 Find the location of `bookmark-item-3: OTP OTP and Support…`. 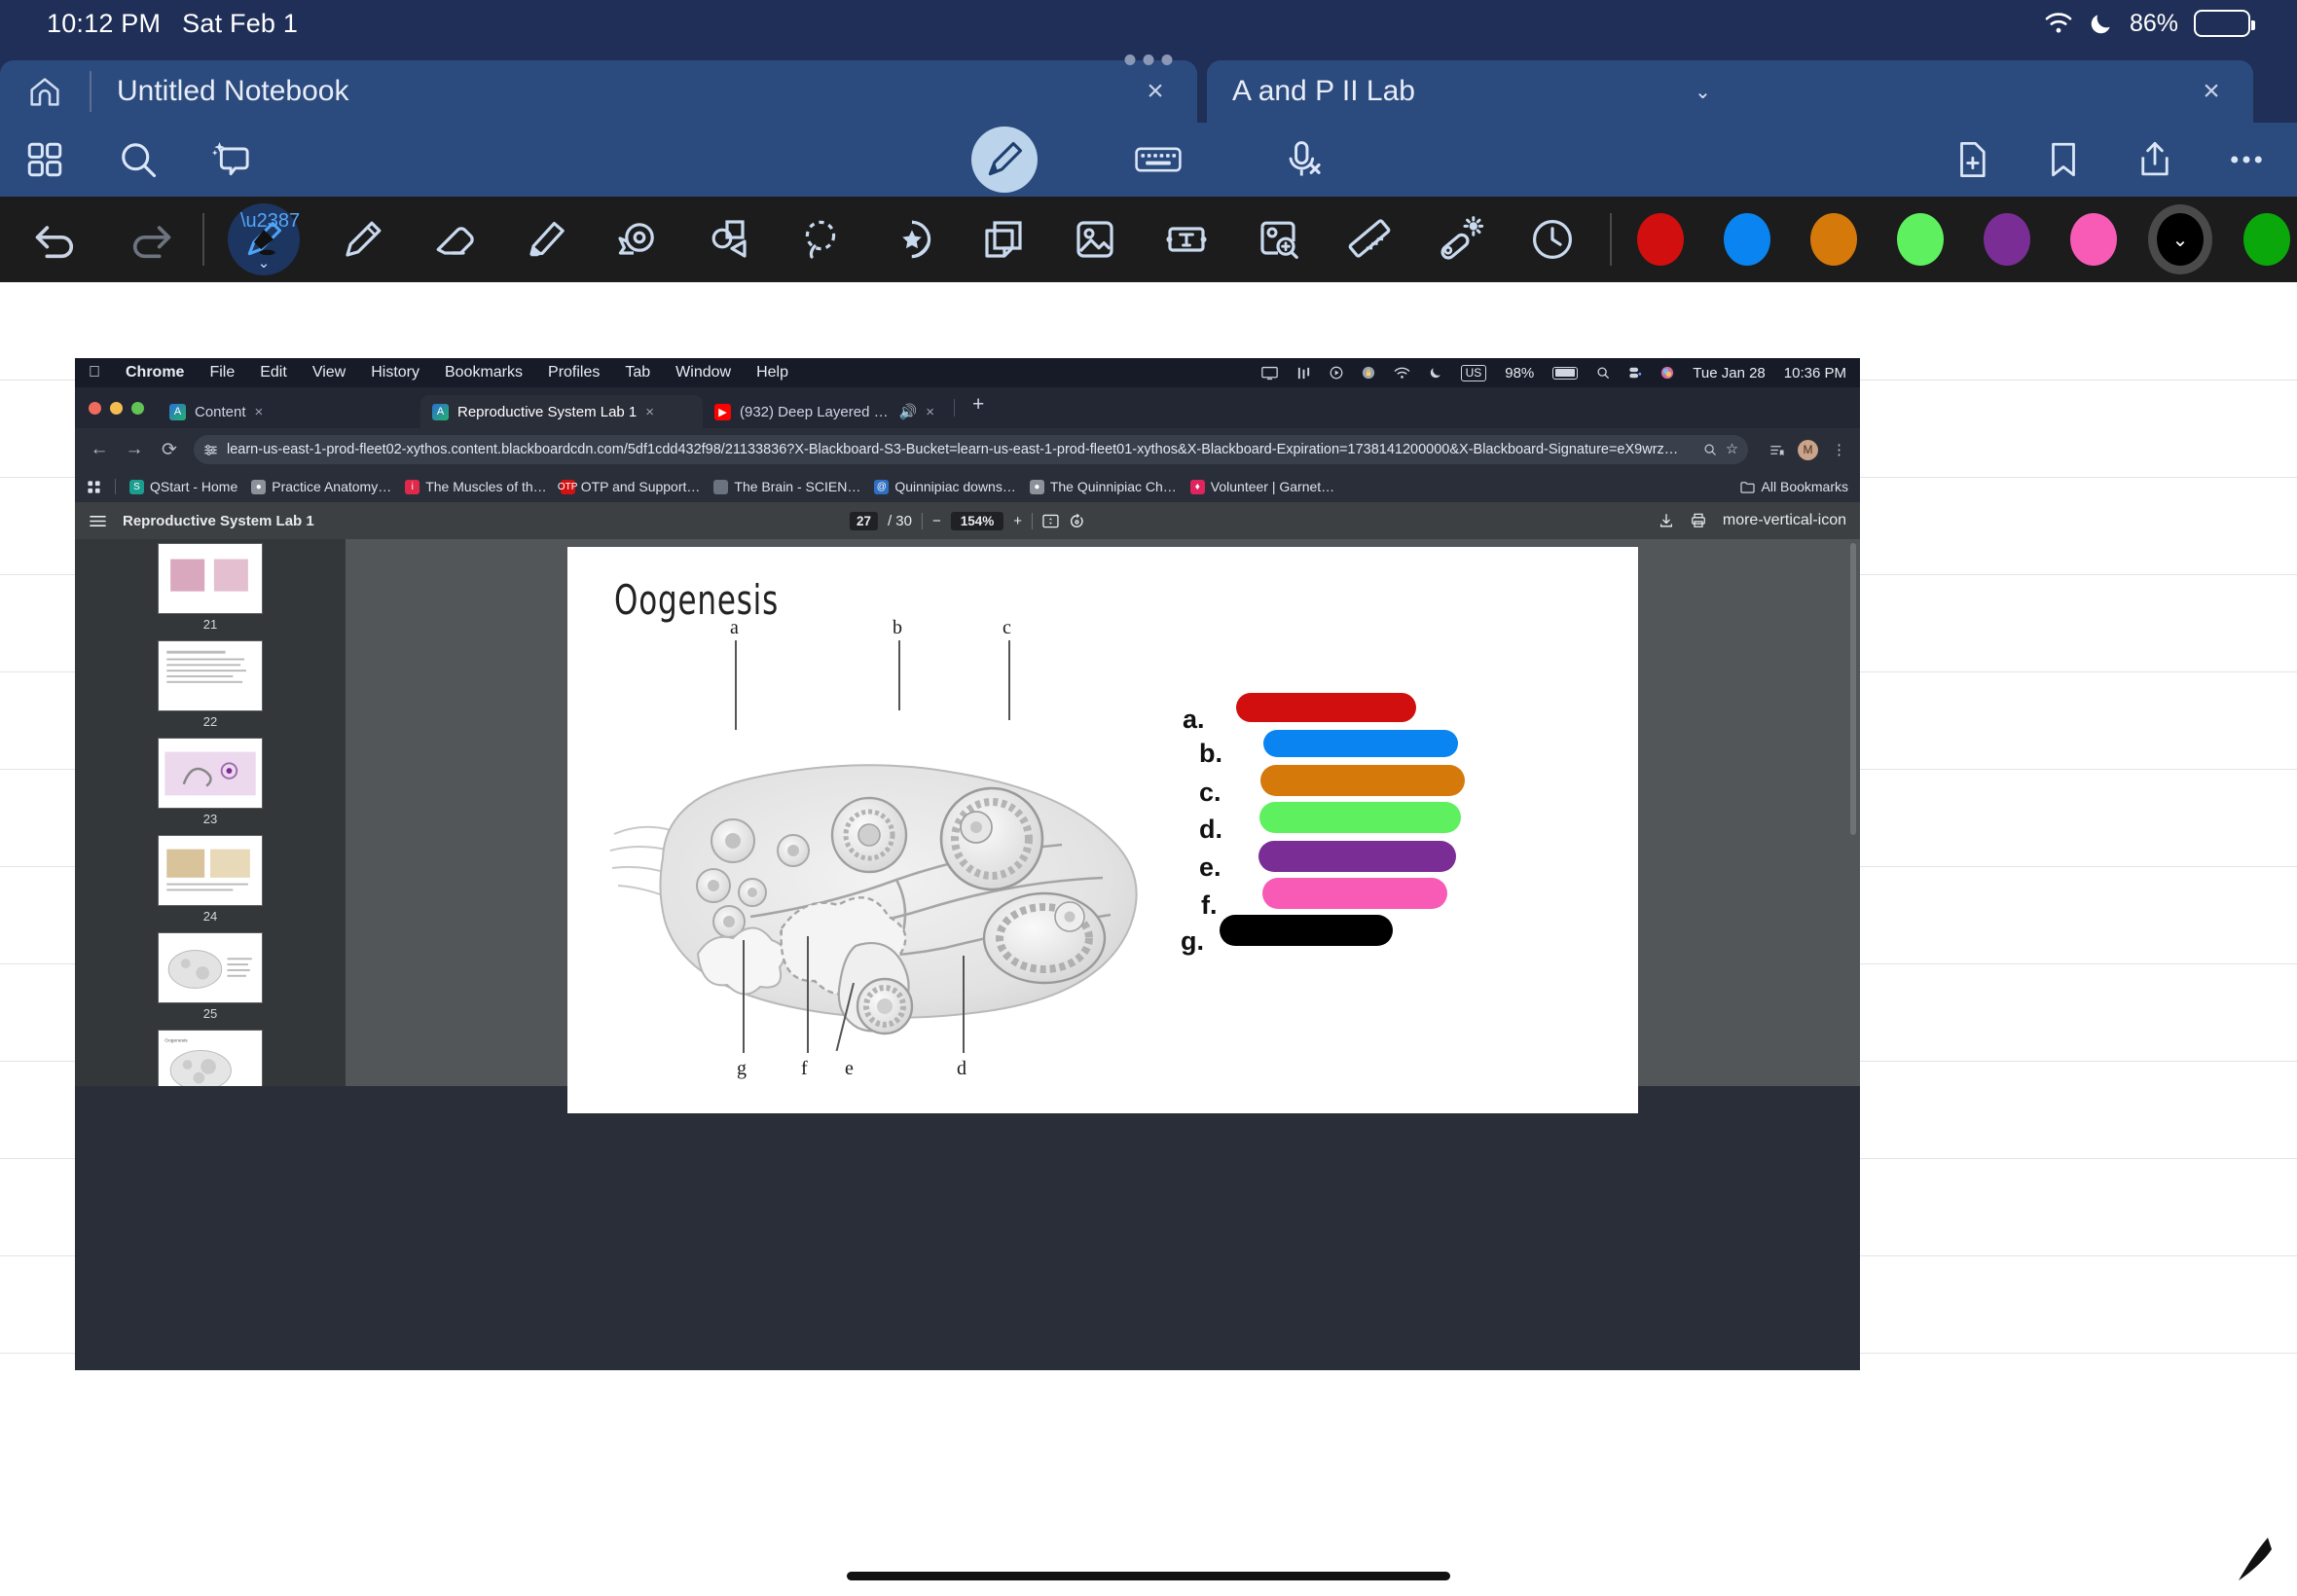

bookmark-item-3: OTP OTP and Support… is located at coordinates (629, 486).